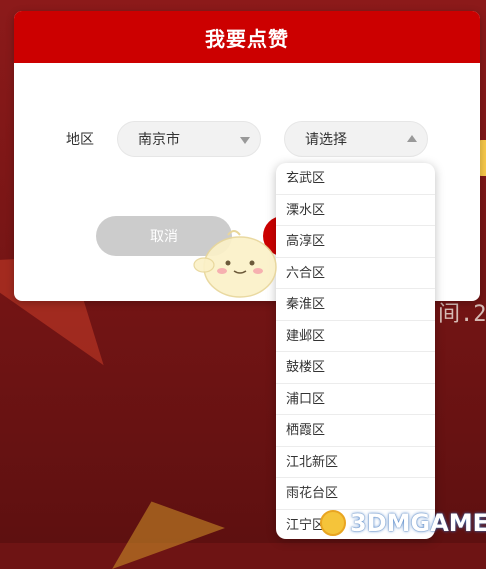 The height and width of the screenshot is (569, 486). I want to click on list-item: 玄武区, so click(355, 179).